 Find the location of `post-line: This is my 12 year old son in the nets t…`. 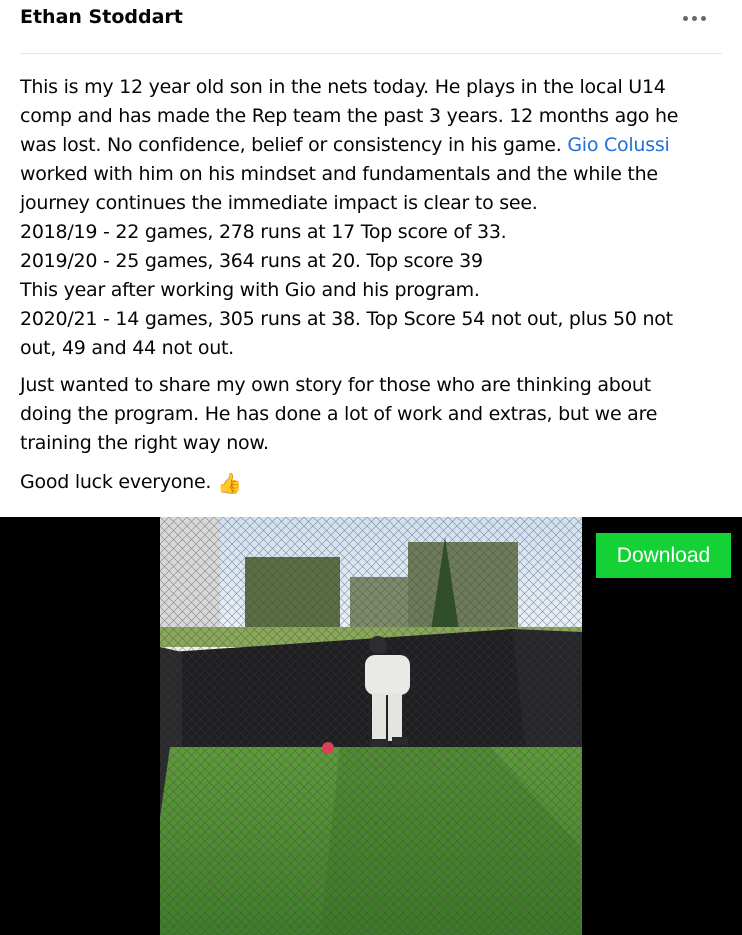

post-line: This is my 12 year old son in the nets t… is located at coordinates (343, 87).